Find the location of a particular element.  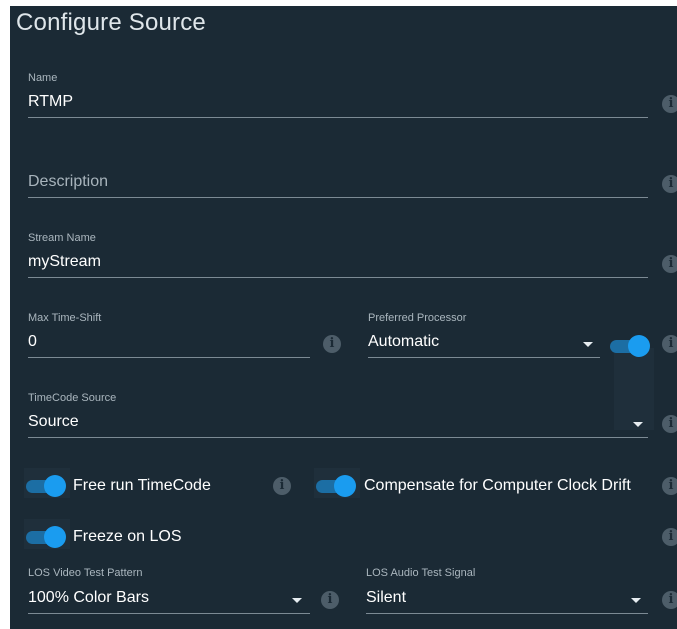

los-audio-select: Silent is located at coordinates (386, 598).